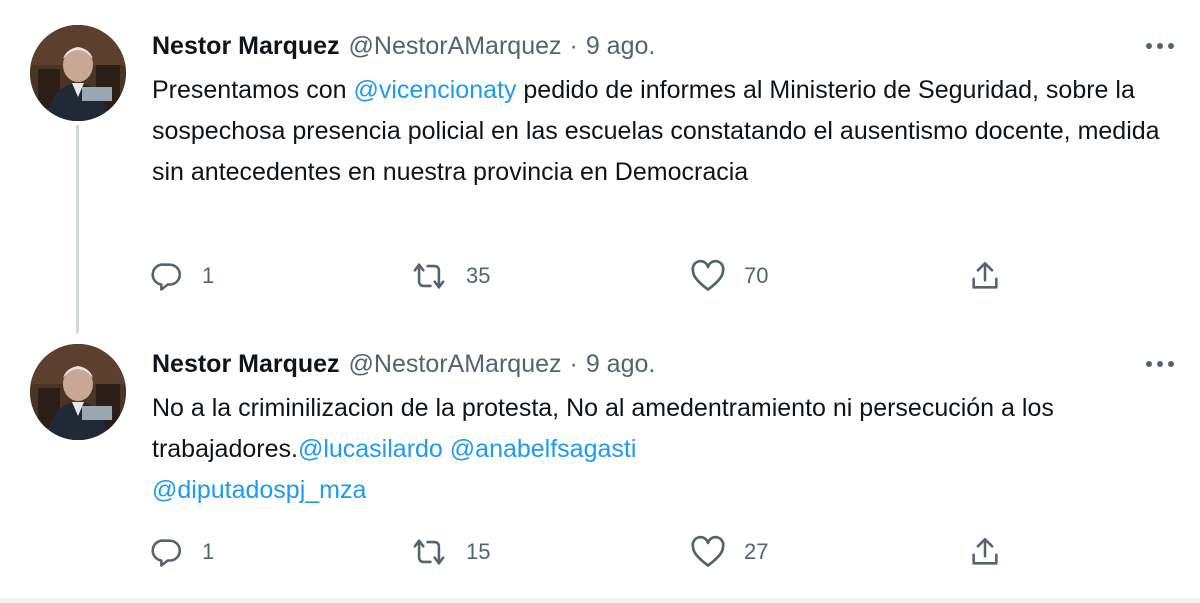 The image size is (1200, 603). I want to click on like-count: 70, so click(756, 275).